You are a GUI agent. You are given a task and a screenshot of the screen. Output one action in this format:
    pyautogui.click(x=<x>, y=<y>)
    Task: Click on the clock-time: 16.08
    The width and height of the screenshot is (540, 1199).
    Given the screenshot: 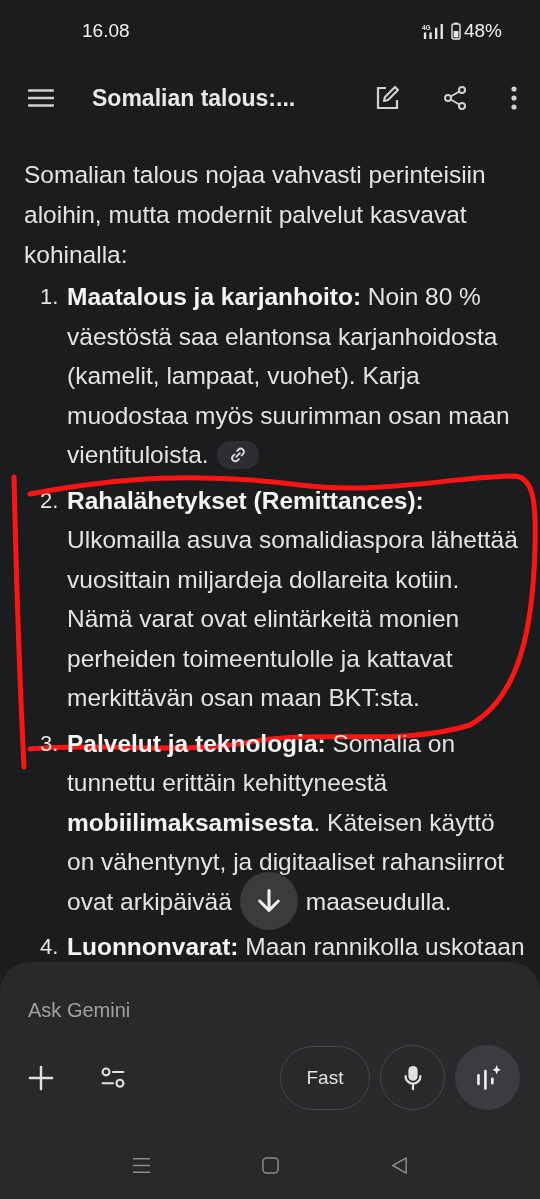 What is the action you would take?
    pyautogui.click(x=106, y=31)
    